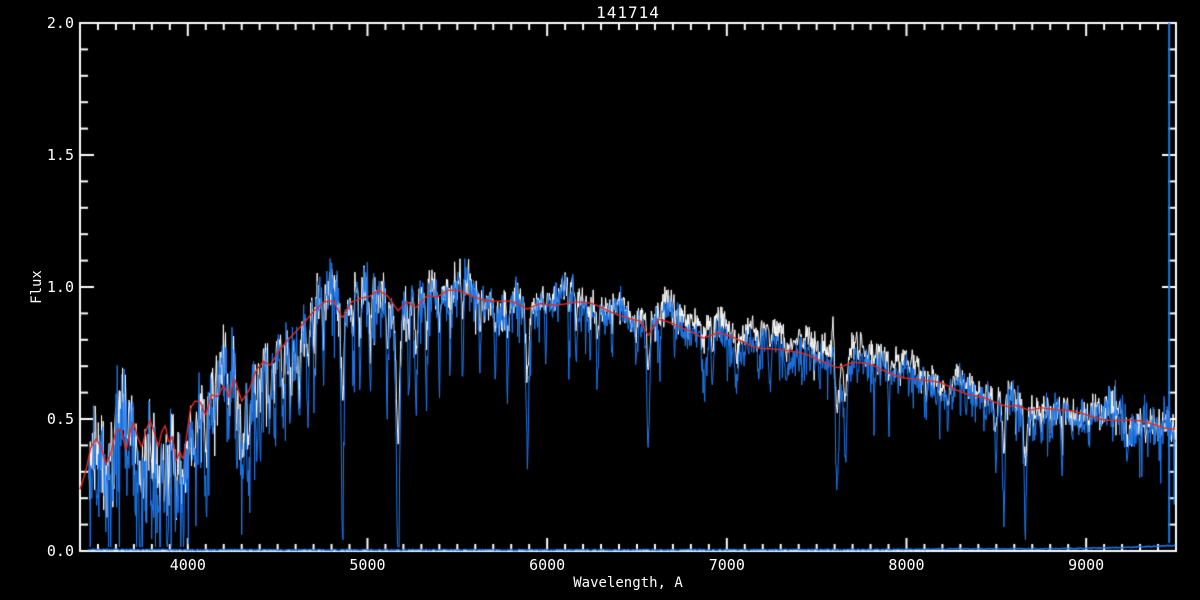  Describe the element at coordinates (906, 565) in the screenshot. I see `x-tick-label: 8000` at that location.